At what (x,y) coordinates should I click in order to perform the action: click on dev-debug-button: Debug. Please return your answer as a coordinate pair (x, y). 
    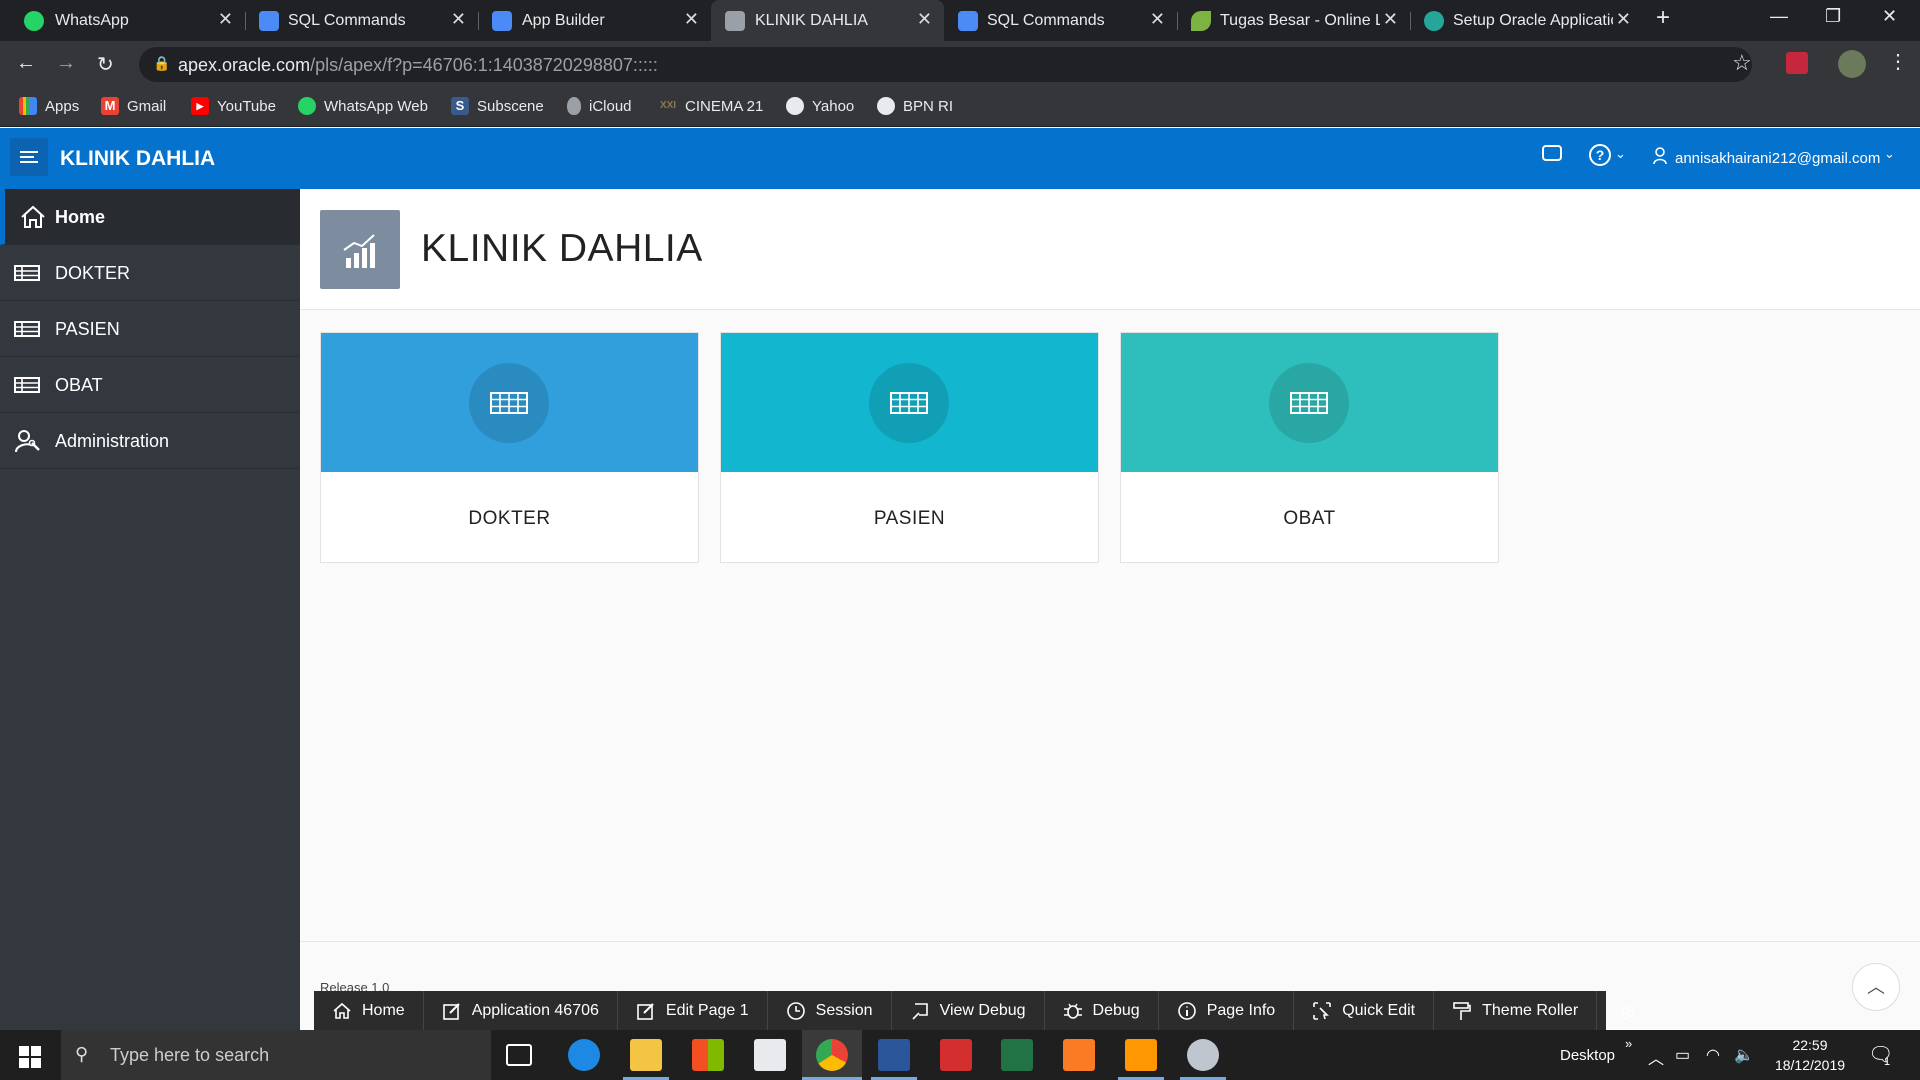
    Looking at the image, I should click on (1102, 1010).